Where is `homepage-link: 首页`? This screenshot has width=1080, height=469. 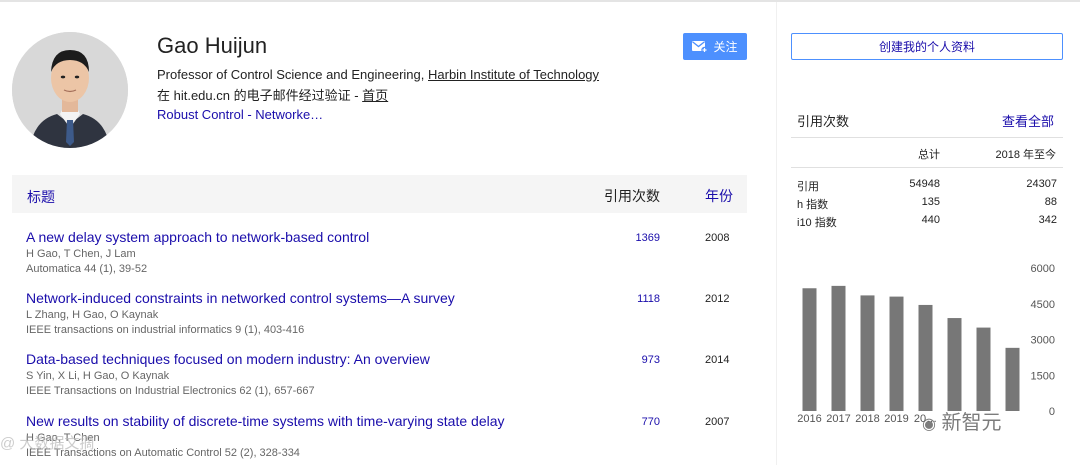 homepage-link: 首页 is located at coordinates (375, 95).